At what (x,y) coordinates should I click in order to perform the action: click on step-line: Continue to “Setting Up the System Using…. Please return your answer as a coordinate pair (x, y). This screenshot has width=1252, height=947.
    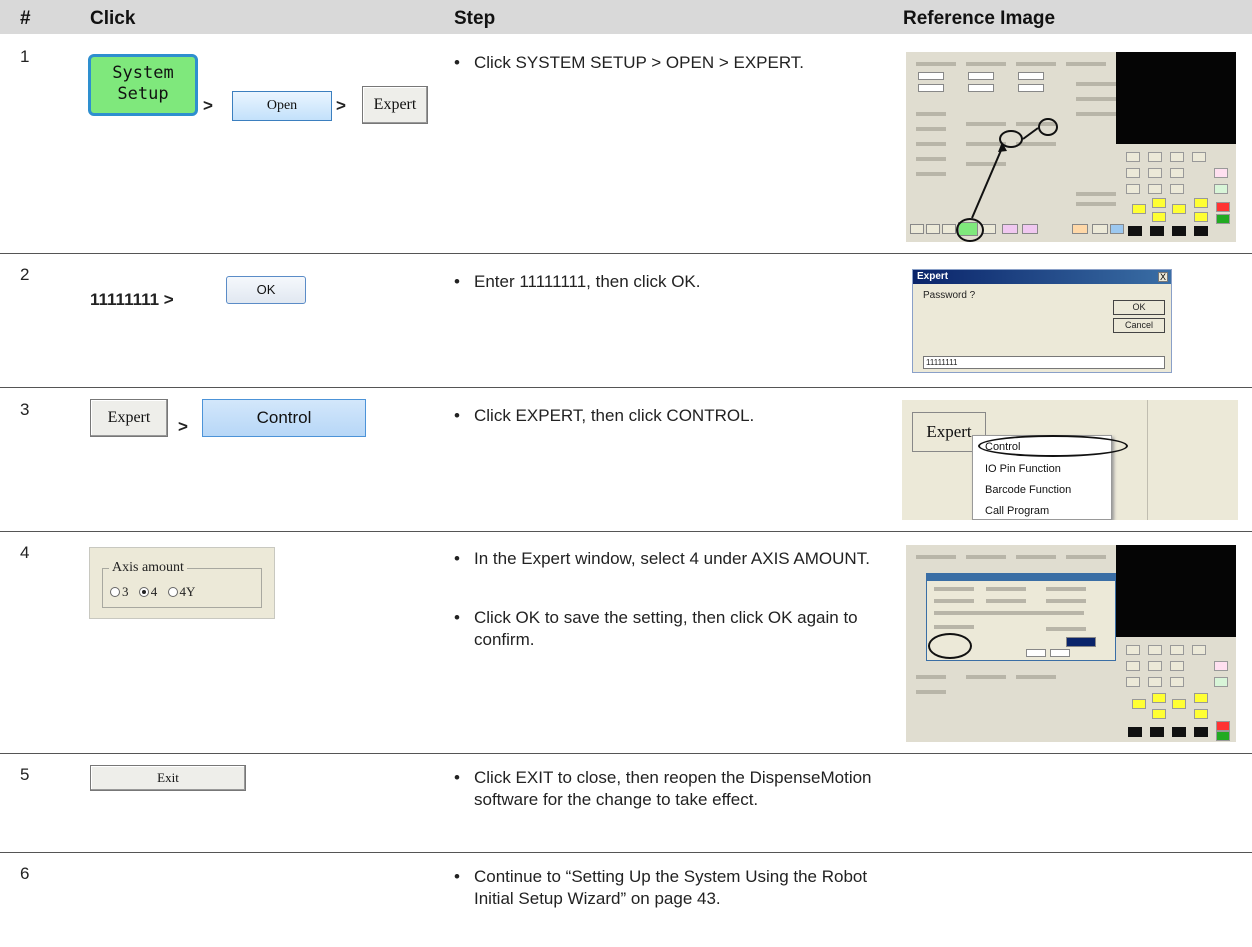
    Looking at the image, I should click on (671, 887).